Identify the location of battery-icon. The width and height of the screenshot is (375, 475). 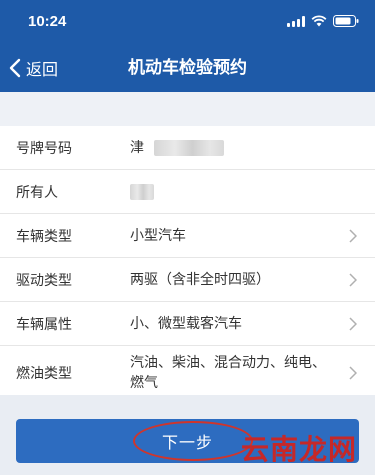
(346, 21).